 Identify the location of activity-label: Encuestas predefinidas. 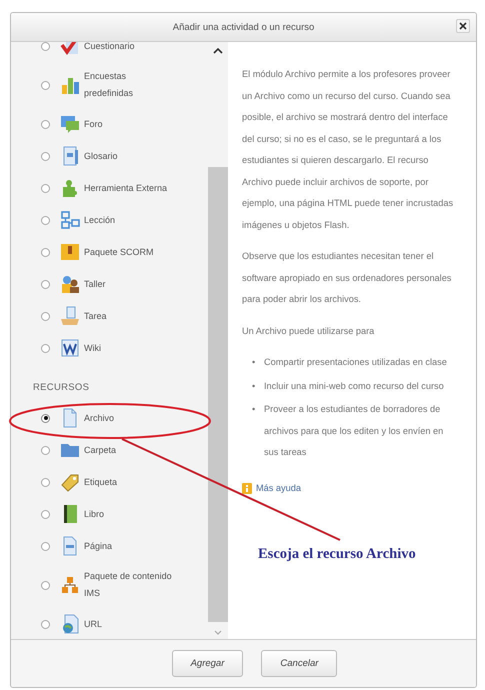
(129, 85).